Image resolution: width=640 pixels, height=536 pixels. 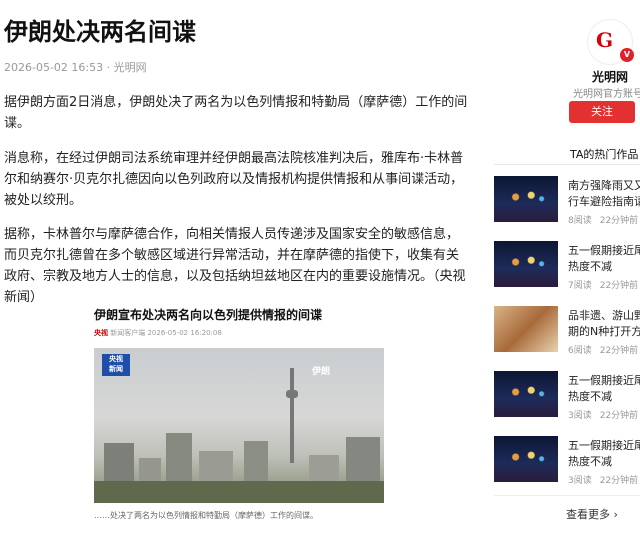 I want to click on account-name: 光明网, so click(x=606, y=76).